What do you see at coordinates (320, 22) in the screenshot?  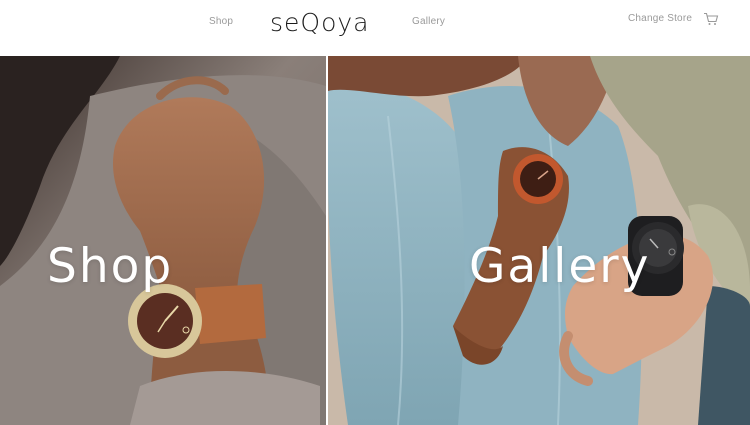 I see `site-logo: seQoya` at bounding box center [320, 22].